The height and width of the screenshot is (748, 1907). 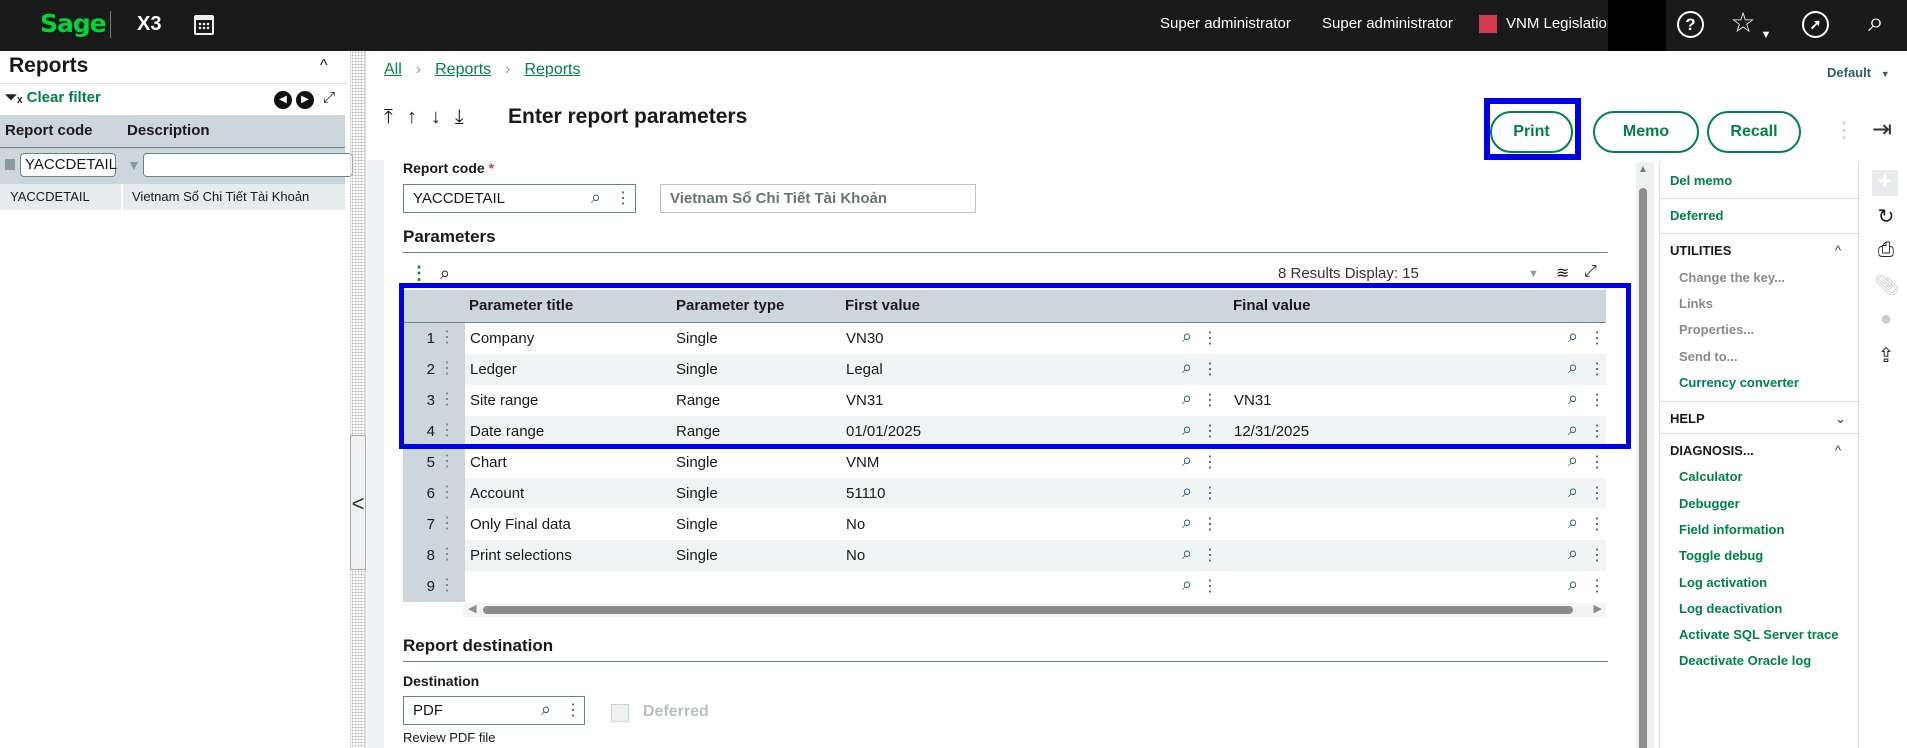 I want to click on deferred-link: Deferred, so click(x=1696, y=215).